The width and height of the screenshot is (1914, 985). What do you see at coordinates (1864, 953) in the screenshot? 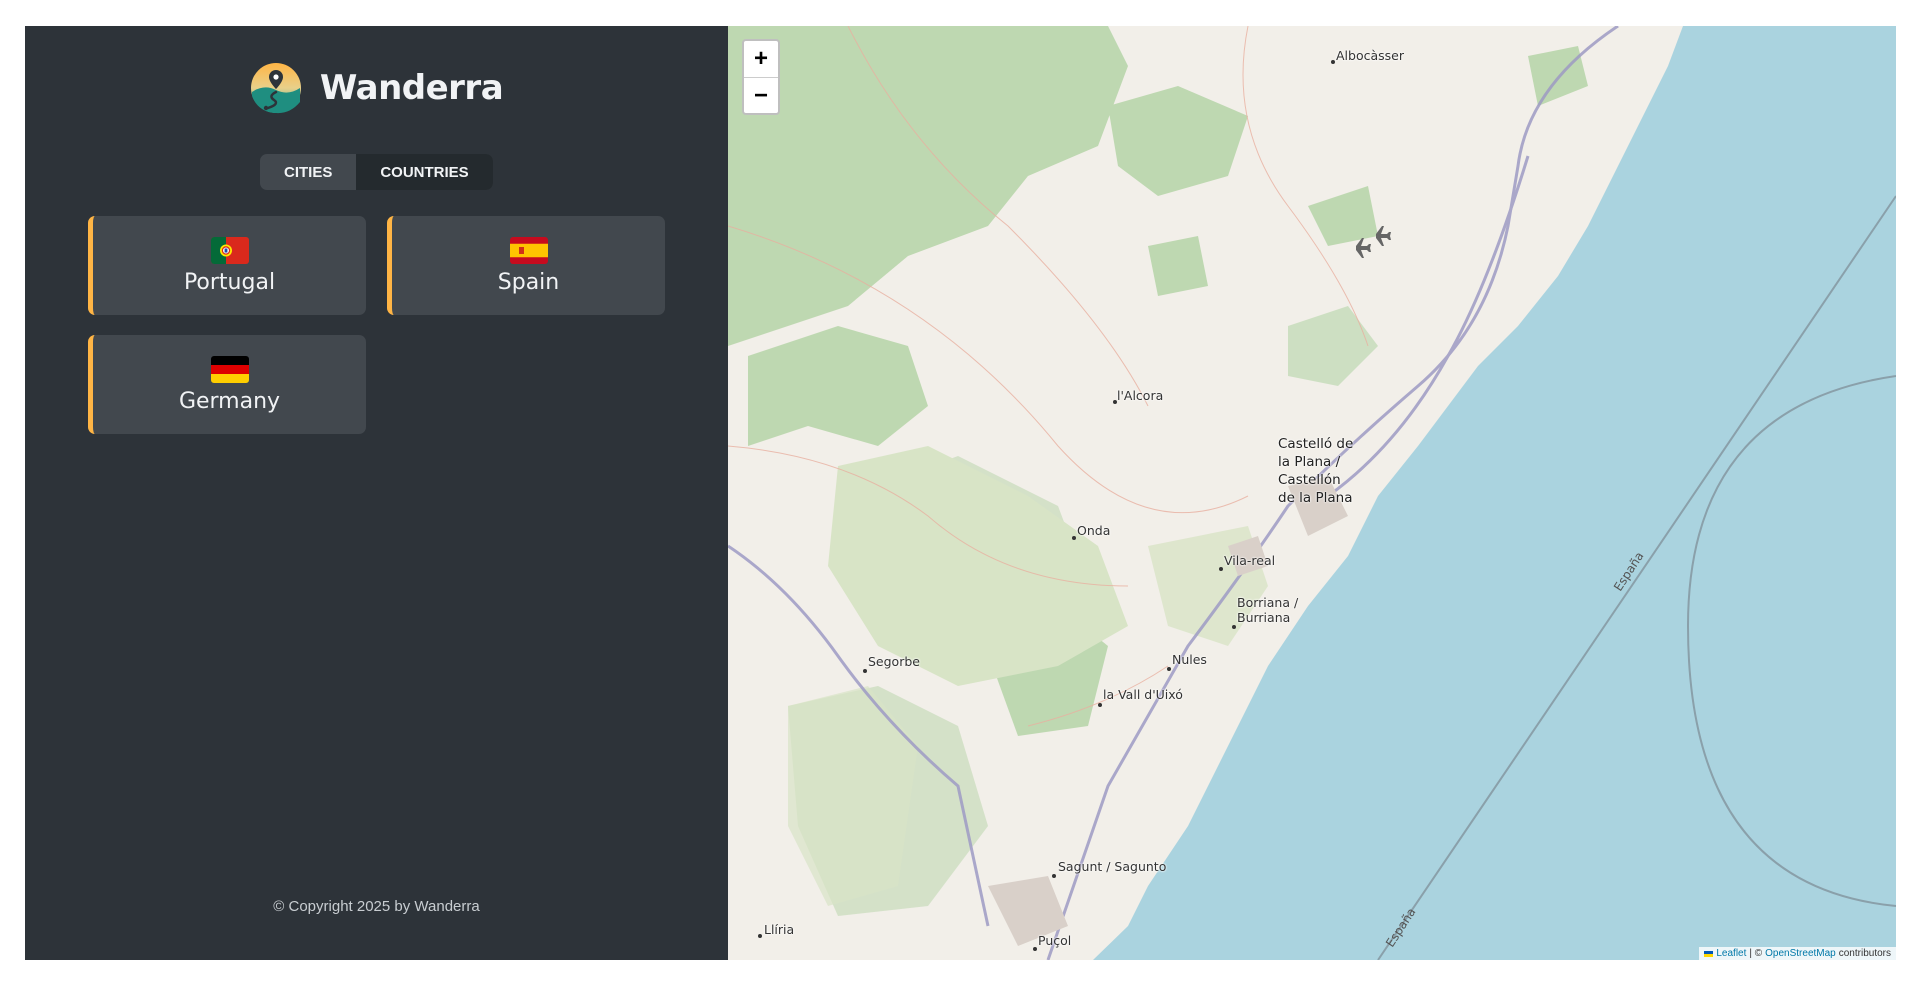
I see `attribution-suffix: contributors` at bounding box center [1864, 953].